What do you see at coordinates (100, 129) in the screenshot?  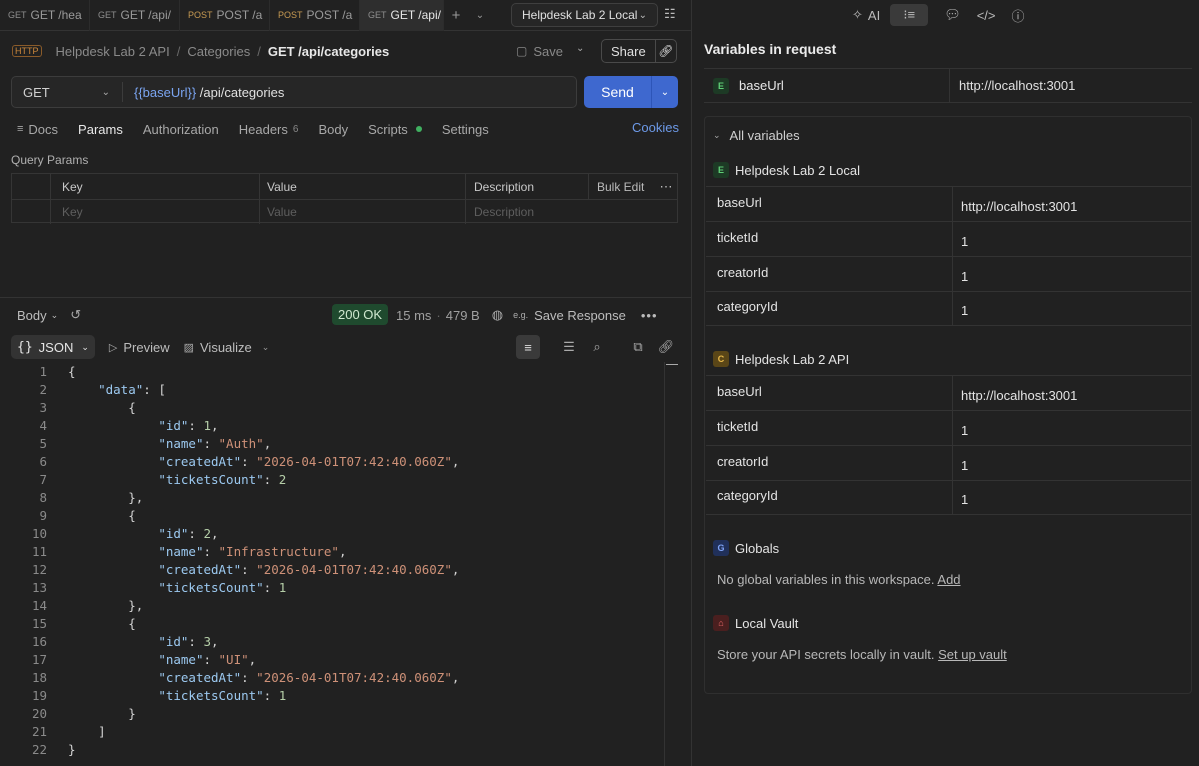 I see `tab-params: Params` at bounding box center [100, 129].